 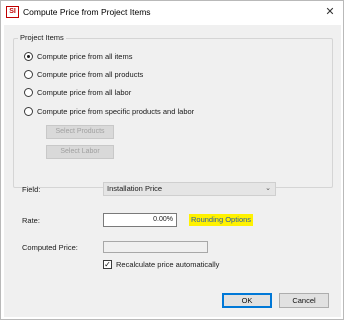 I want to click on radio-label: Compute price from all items, so click(x=85, y=56).